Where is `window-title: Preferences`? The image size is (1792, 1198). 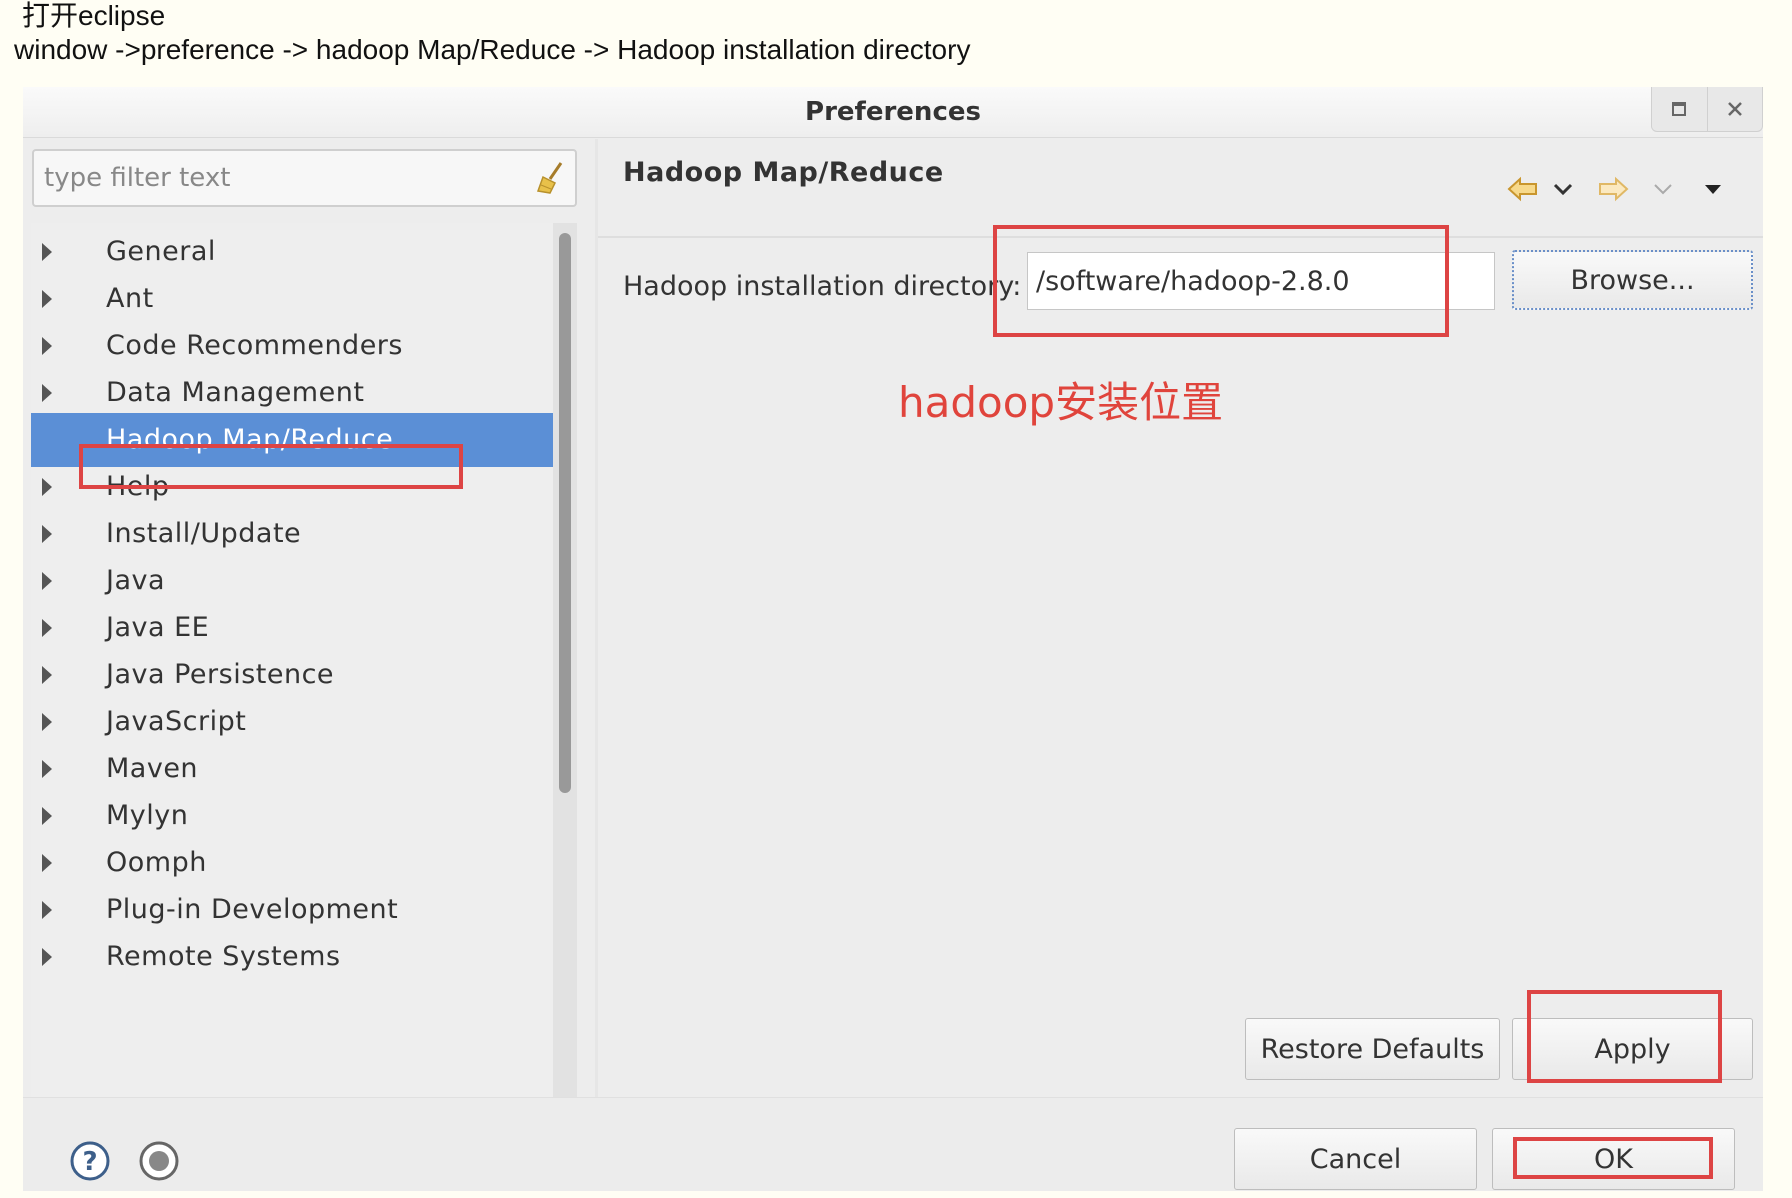
window-title: Preferences is located at coordinates (893, 112).